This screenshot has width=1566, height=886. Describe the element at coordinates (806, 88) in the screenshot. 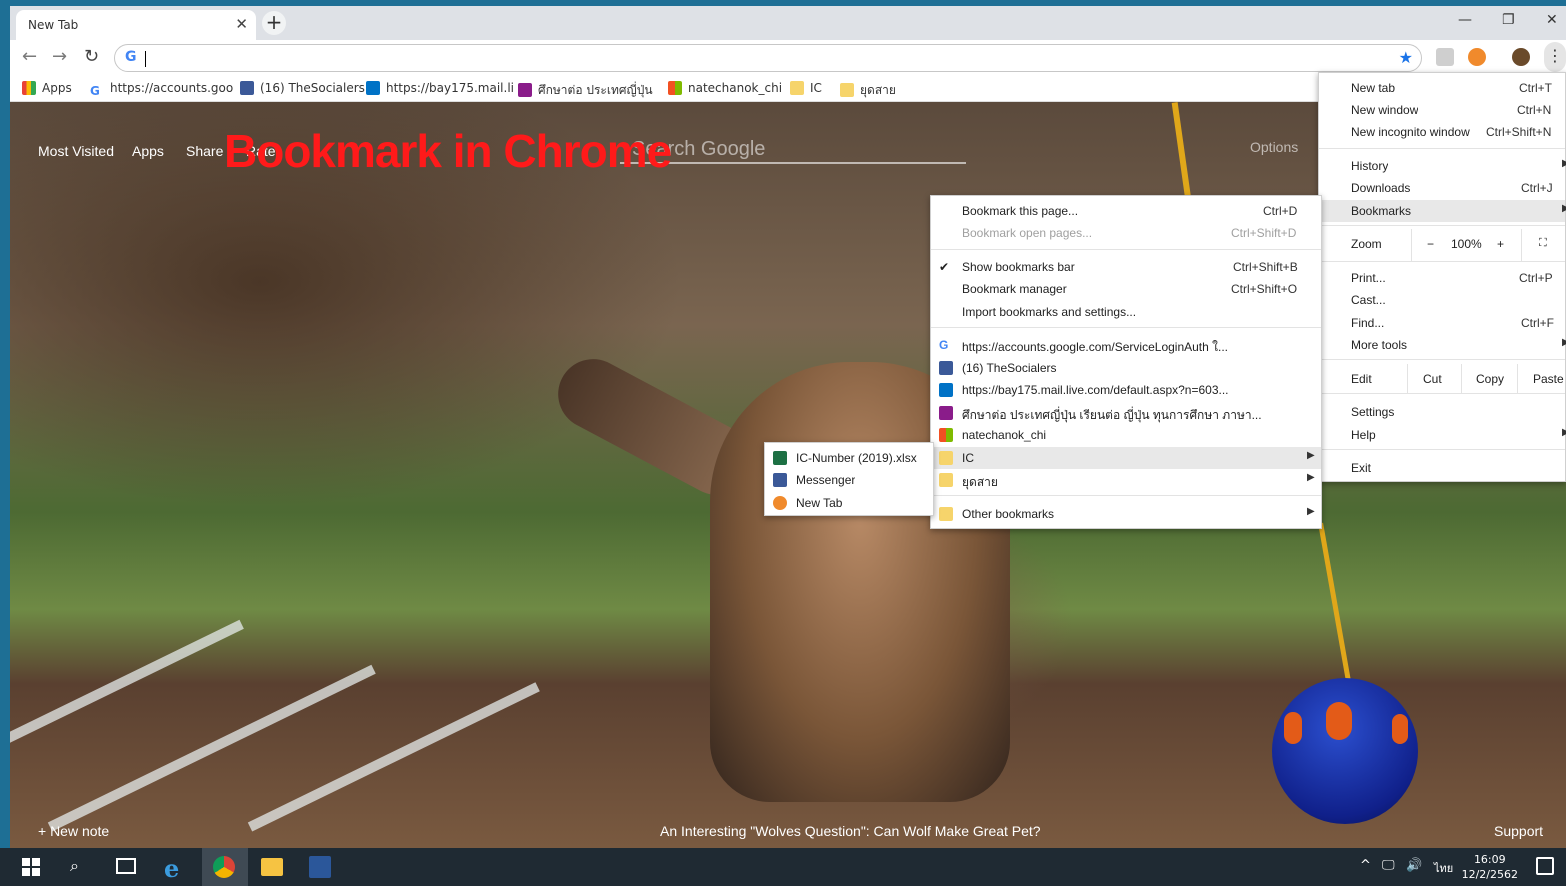

I see `bookmark-folder-ic: IC` at that location.